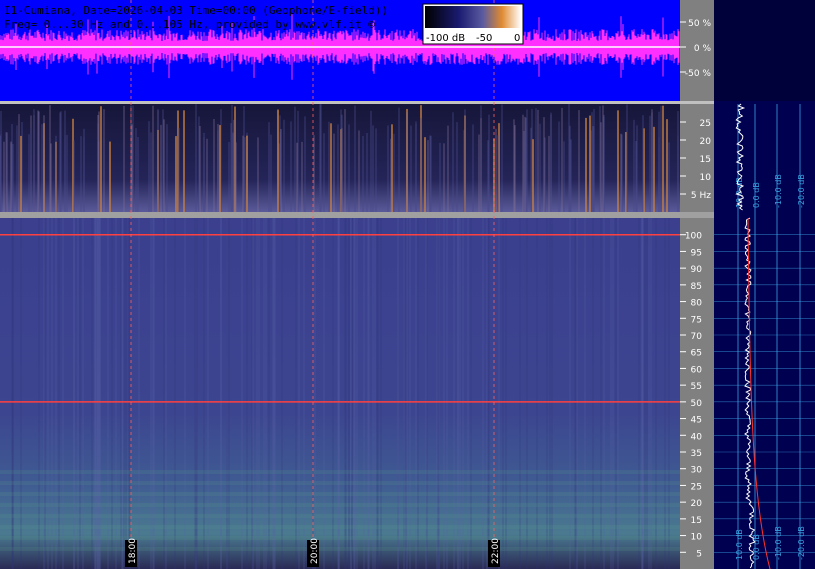 This screenshot has width=815, height=569. Describe the element at coordinates (697, 370) in the screenshot. I see `main-tick-label: 60` at that location.